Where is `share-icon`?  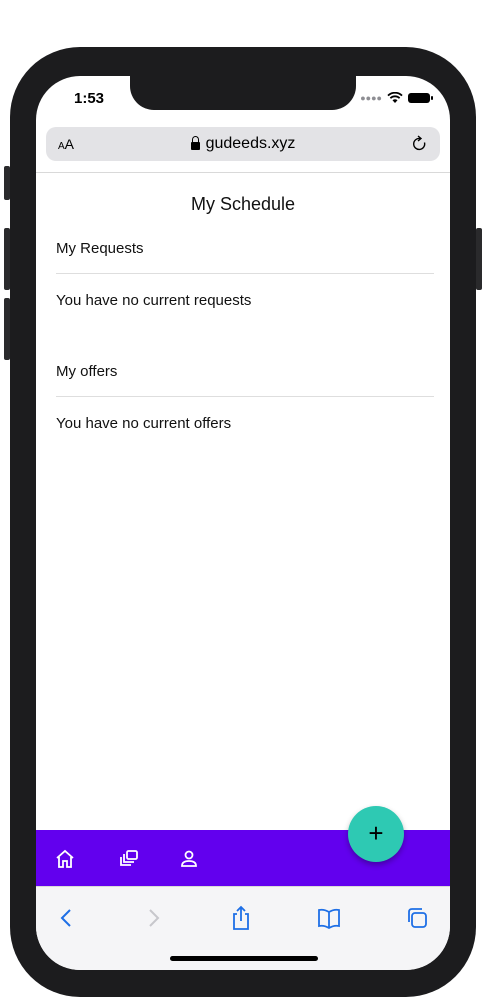 share-icon is located at coordinates (241, 918).